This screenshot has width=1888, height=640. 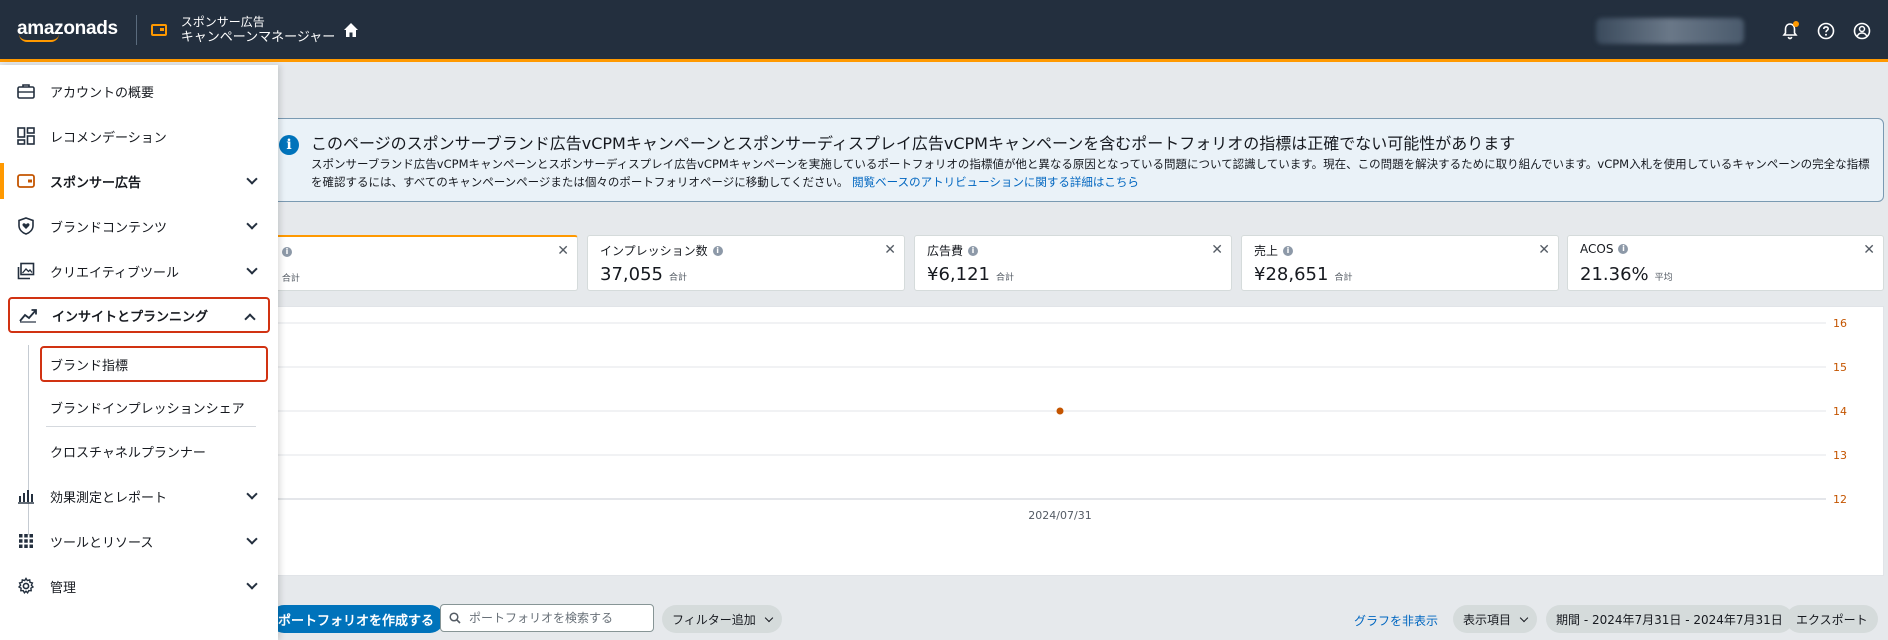 I want to click on top-header: amazonads スポンサー広告 キャンペーンマネージャー, so click(x=944, y=31).